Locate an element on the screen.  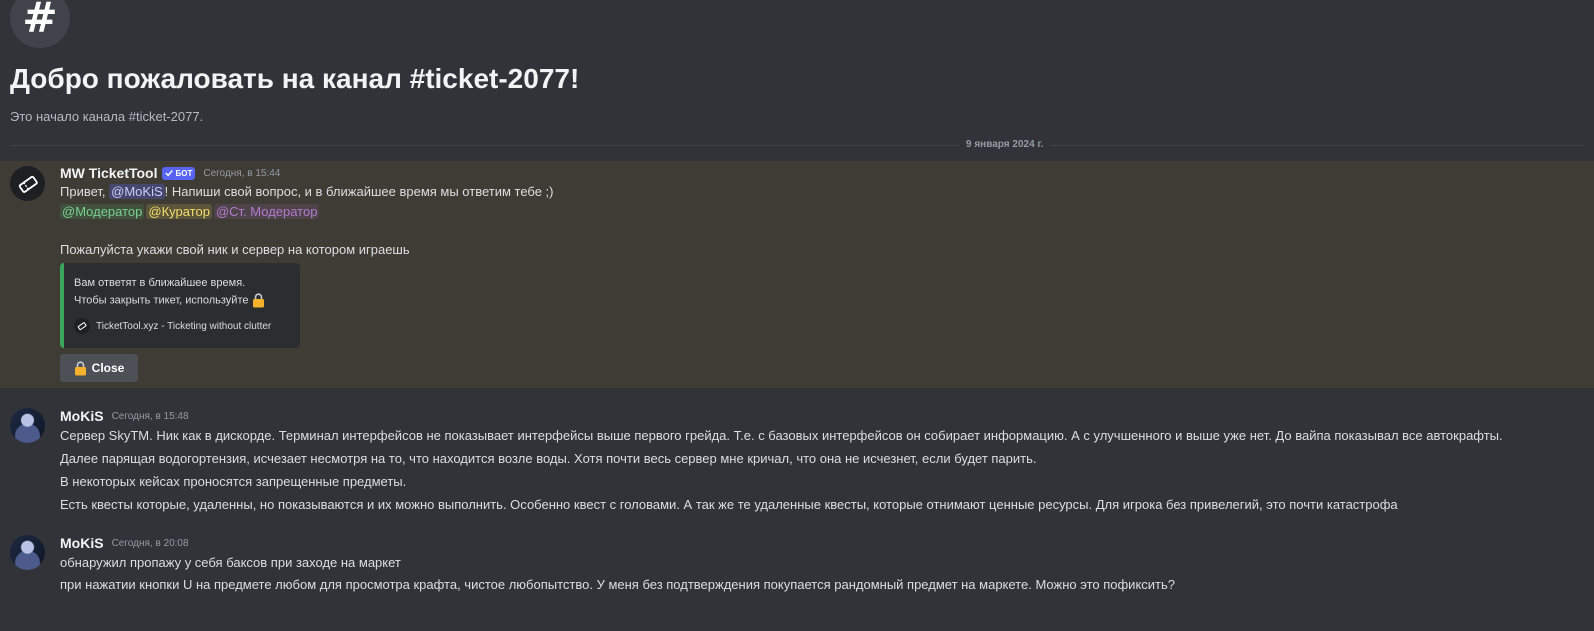
role-mention-moderator: @Модератор is located at coordinates (102, 211).